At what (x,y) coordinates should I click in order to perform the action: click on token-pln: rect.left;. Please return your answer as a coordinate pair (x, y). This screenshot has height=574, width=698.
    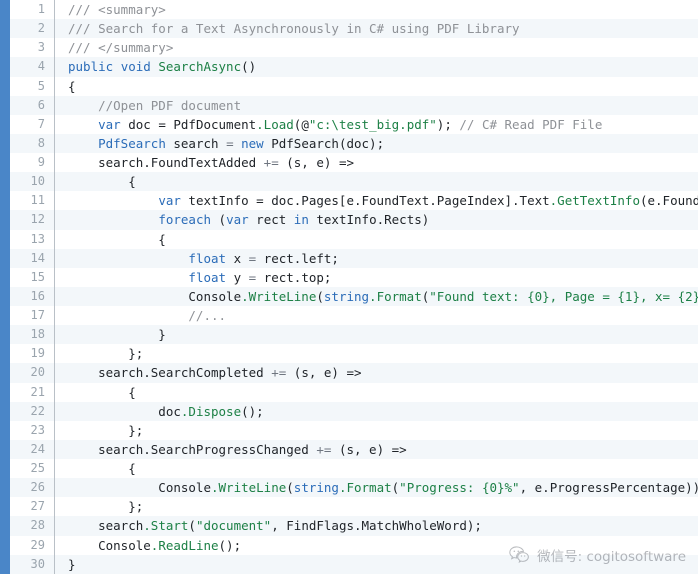
    Looking at the image, I should click on (297, 258).